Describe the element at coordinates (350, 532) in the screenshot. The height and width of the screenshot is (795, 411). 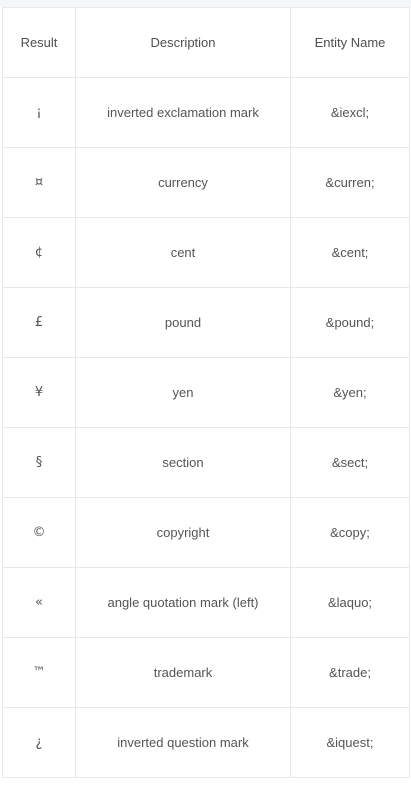
I see `cell-entity-name: &copy;` at that location.